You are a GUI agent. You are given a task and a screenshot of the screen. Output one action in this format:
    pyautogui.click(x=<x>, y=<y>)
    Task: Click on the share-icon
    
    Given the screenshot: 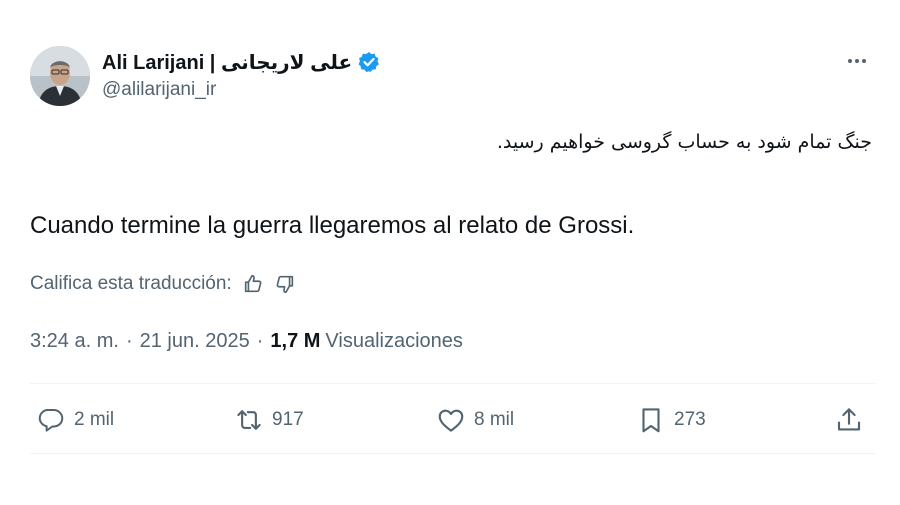 What is the action you would take?
    pyautogui.click(x=849, y=419)
    